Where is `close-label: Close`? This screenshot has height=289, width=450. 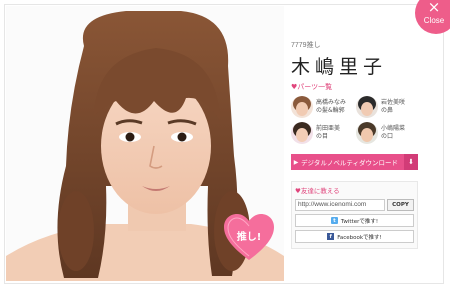
close-label: Close is located at coordinates (434, 20).